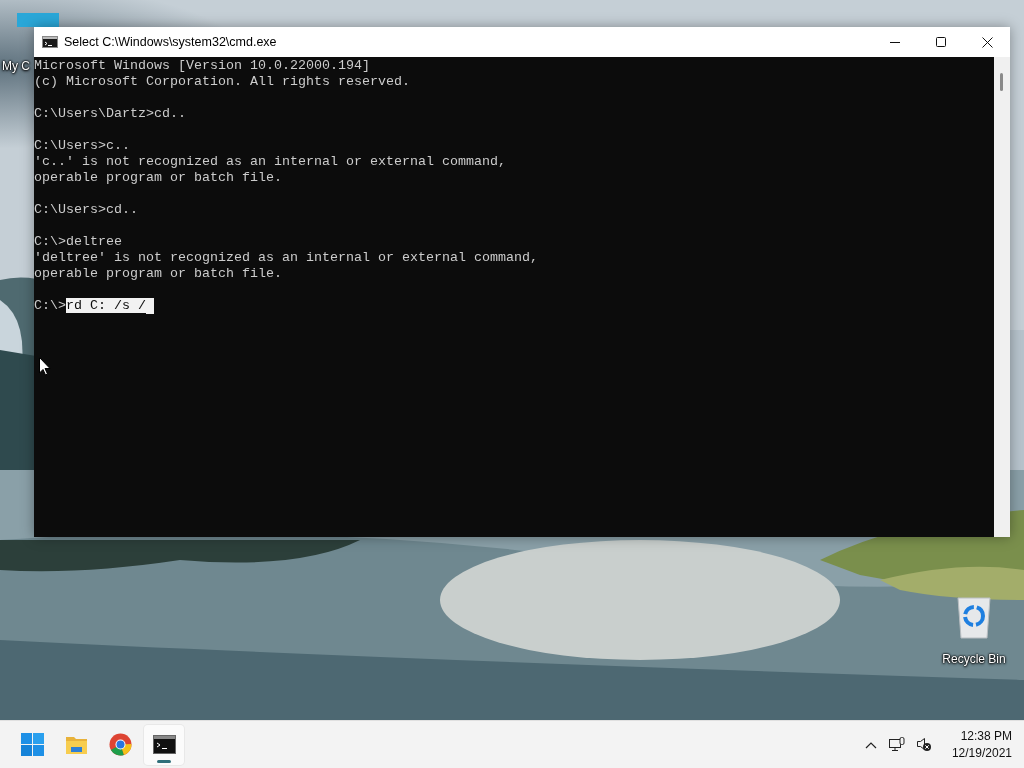 This screenshot has width=1024, height=768. Describe the element at coordinates (50, 305) in the screenshot. I see `console-prompt: C:\>` at that location.